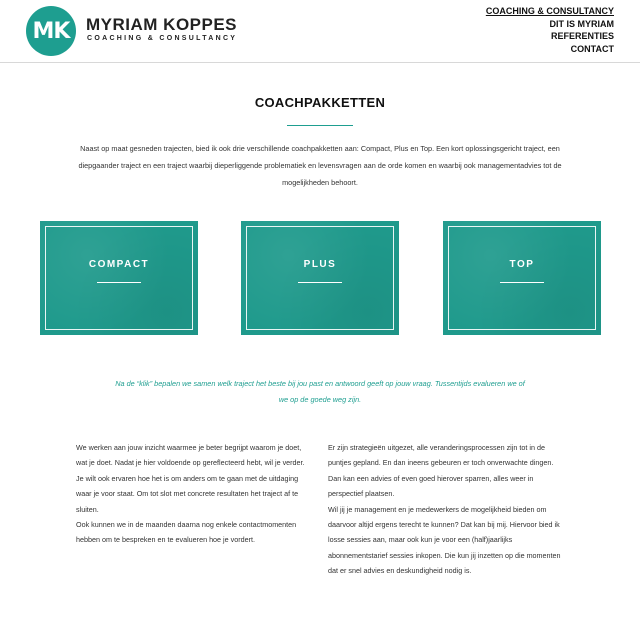 This screenshot has height=640, width=640. What do you see at coordinates (162, 38) in the screenshot?
I see `logo-tagline: COACHING & CONSULTANCY` at bounding box center [162, 38].